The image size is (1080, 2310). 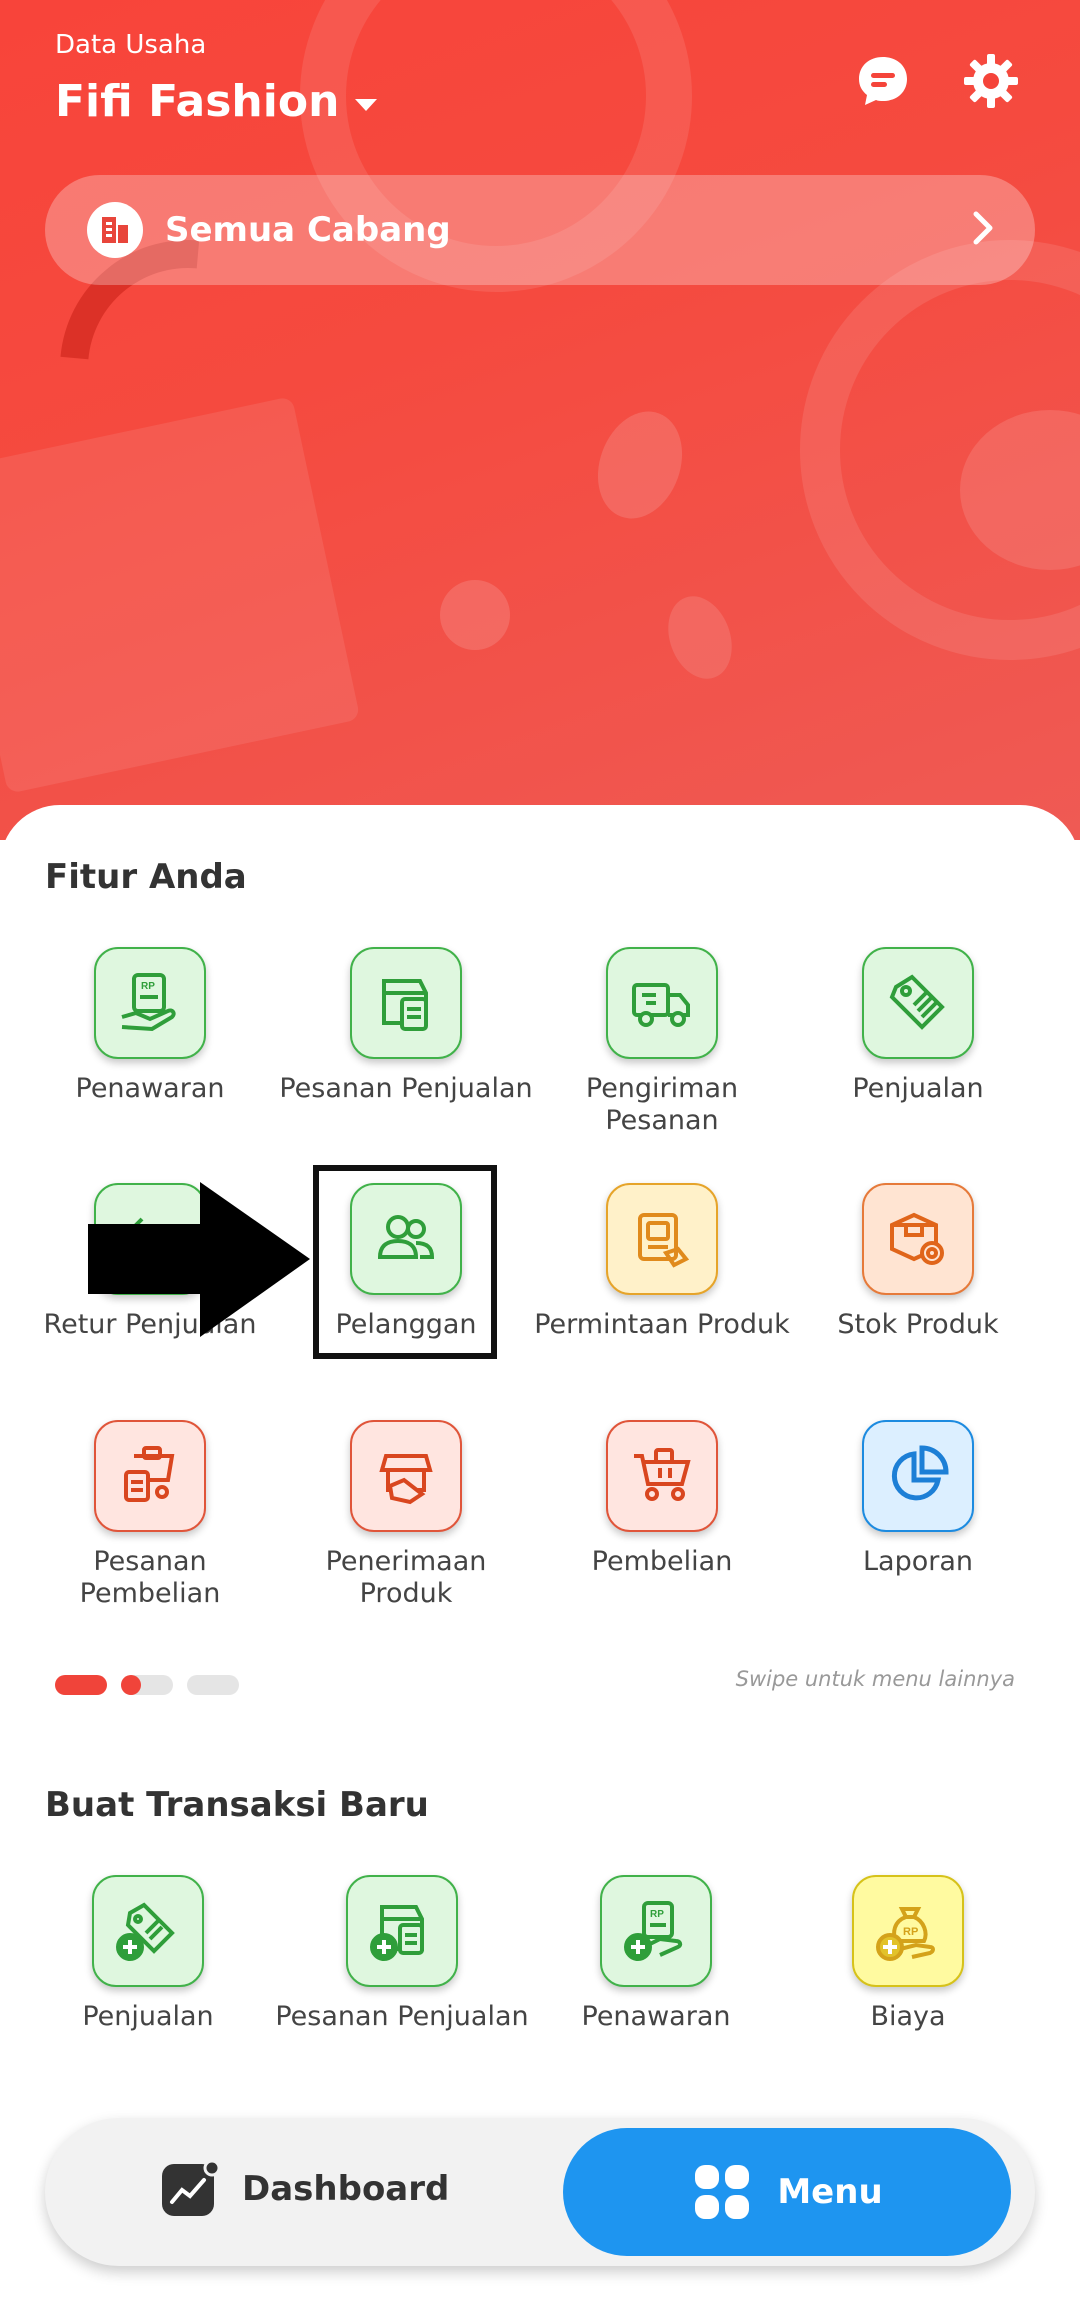 What do you see at coordinates (918, 1324) in the screenshot?
I see `feature-label: Stok Produk` at bounding box center [918, 1324].